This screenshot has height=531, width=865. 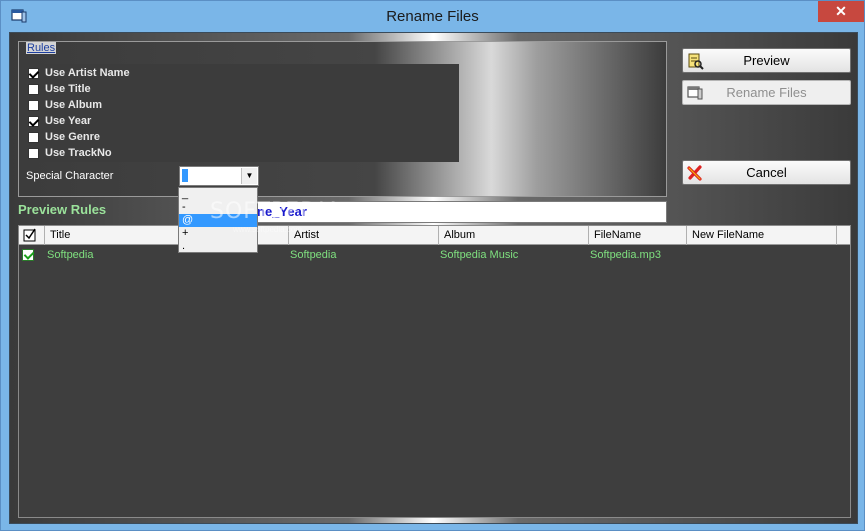 I want to click on close-button: ✕, so click(x=841, y=11).